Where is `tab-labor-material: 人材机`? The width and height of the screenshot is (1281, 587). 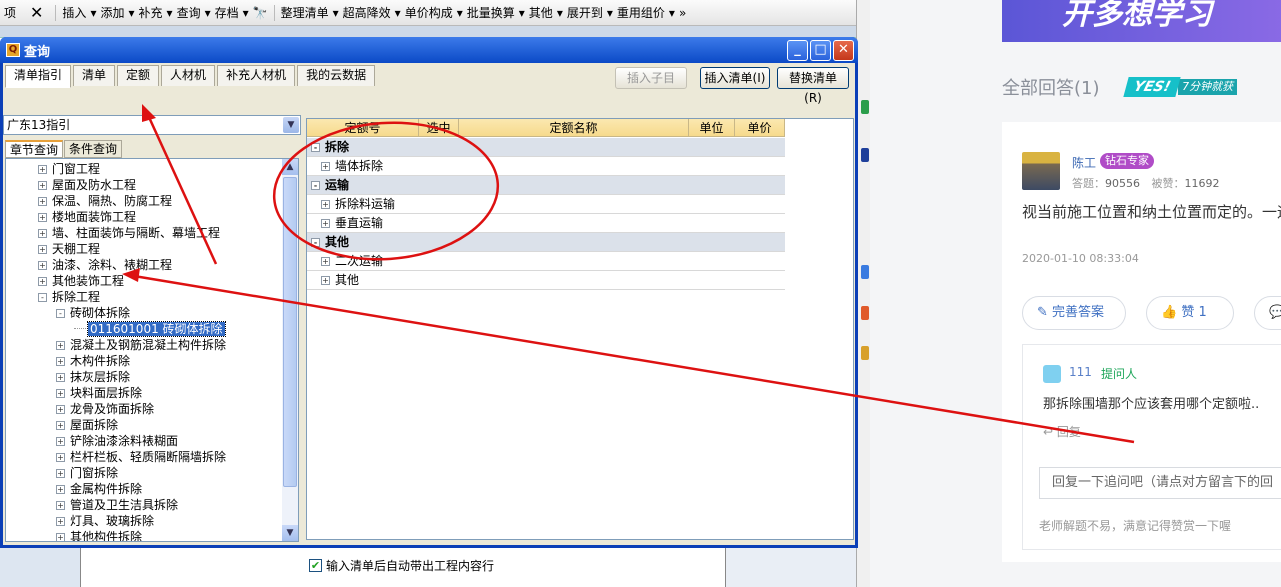
tab-labor-material: 人材机 is located at coordinates (188, 75).